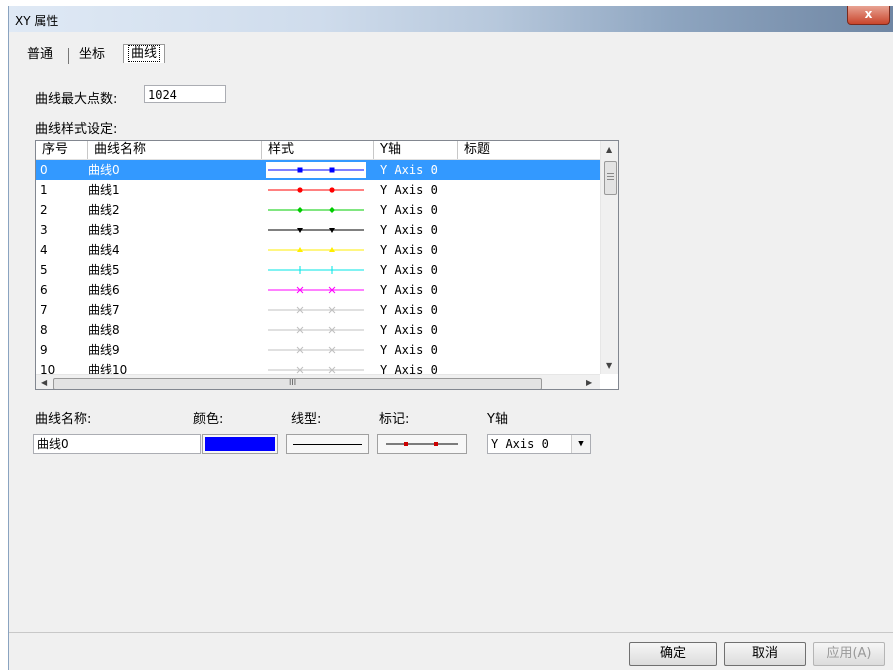  What do you see at coordinates (44, 190) in the screenshot?
I see `row-index: 1` at bounding box center [44, 190].